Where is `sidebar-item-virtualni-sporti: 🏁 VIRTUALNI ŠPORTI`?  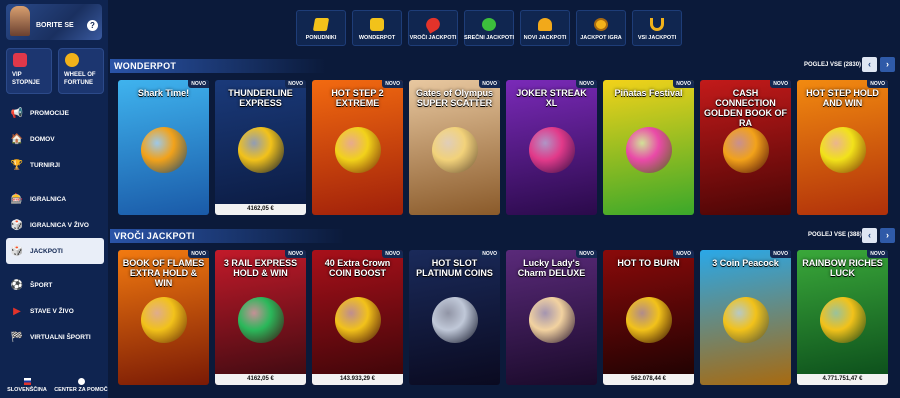
sidebar-item-virtualni-sporti: 🏁 VIRTUALNI ŠPORTI is located at coordinates (55, 337).